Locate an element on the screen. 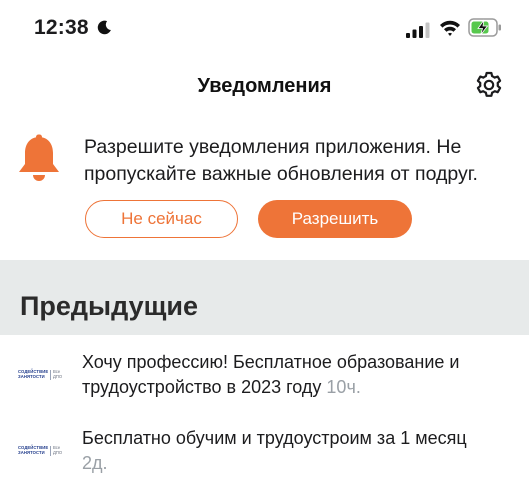 This screenshot has width=529, height=500. gear-icon is located at coordinates (489, 85).